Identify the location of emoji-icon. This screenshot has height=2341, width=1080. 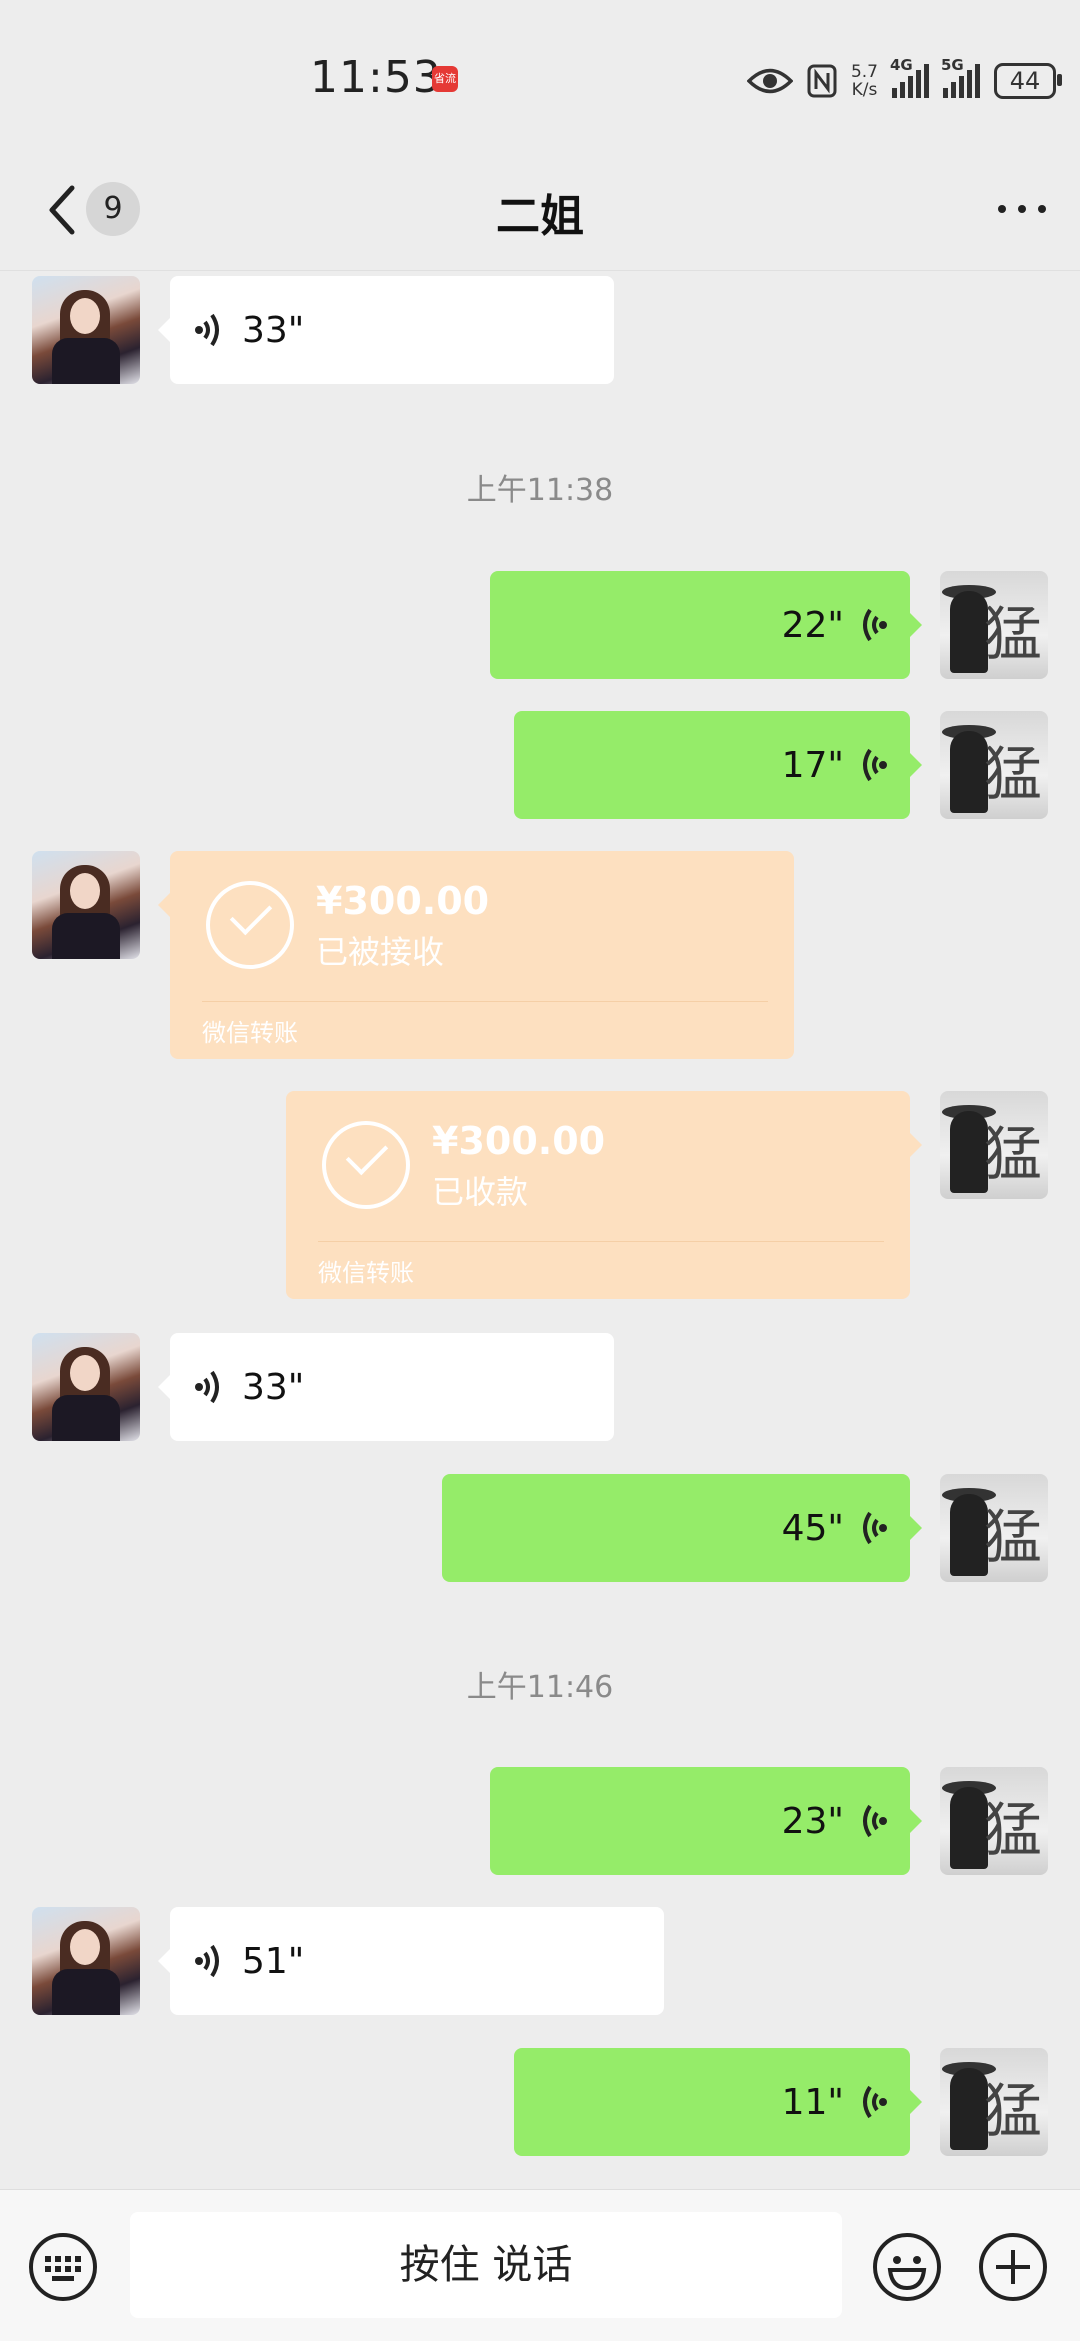
(907, 2267).